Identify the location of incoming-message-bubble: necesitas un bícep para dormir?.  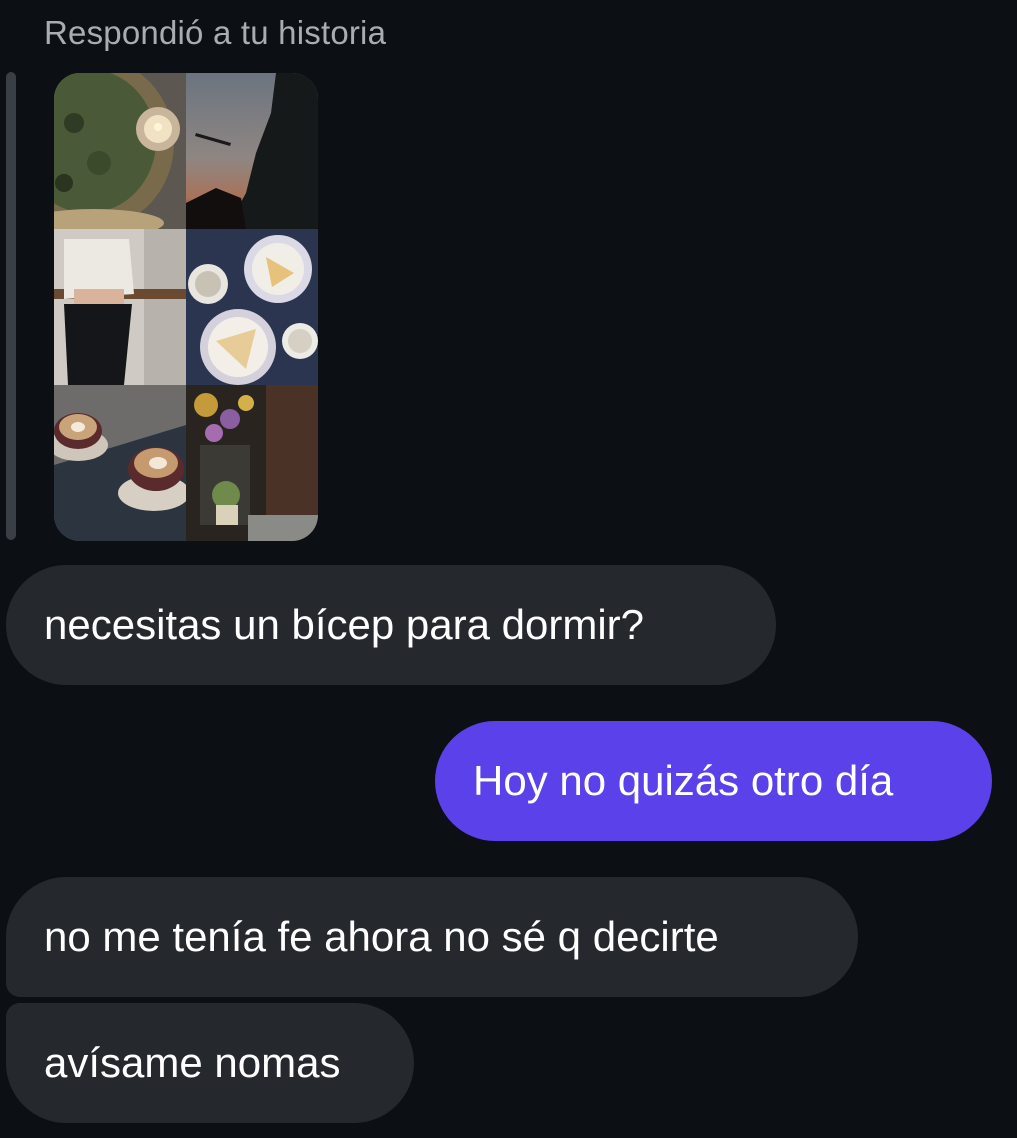
(391, 625).